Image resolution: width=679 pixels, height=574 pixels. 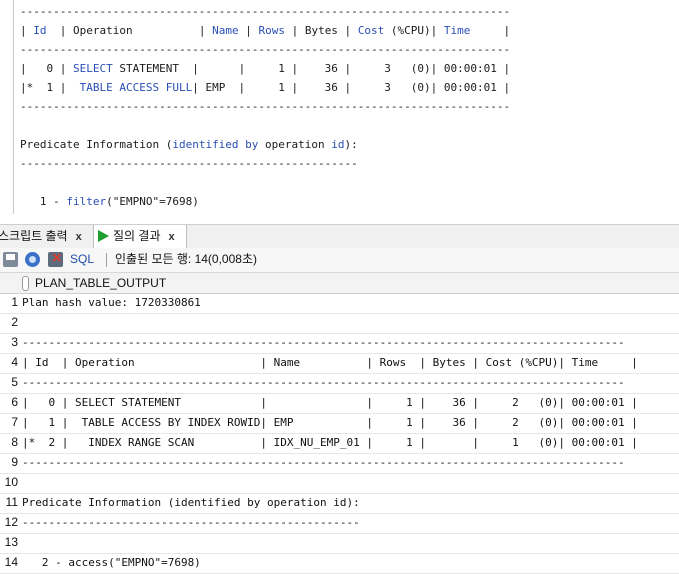 I want to click on editor-token: (%CPU)|, so click(x=414, y=30).